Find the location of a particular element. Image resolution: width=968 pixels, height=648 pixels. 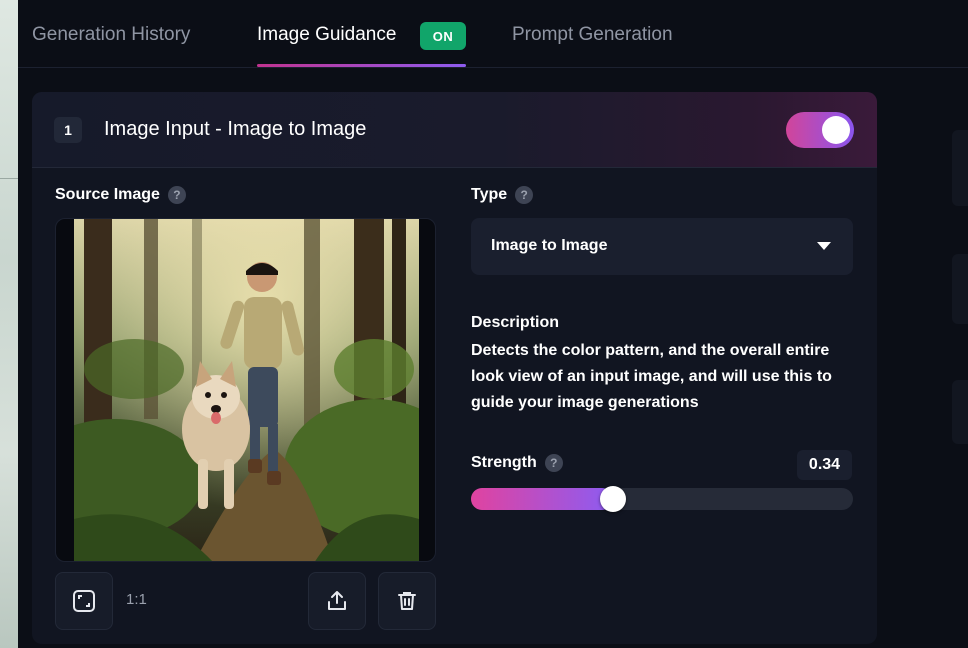

image-guidance-status-badge: ON is located at coordinates (443, 36).